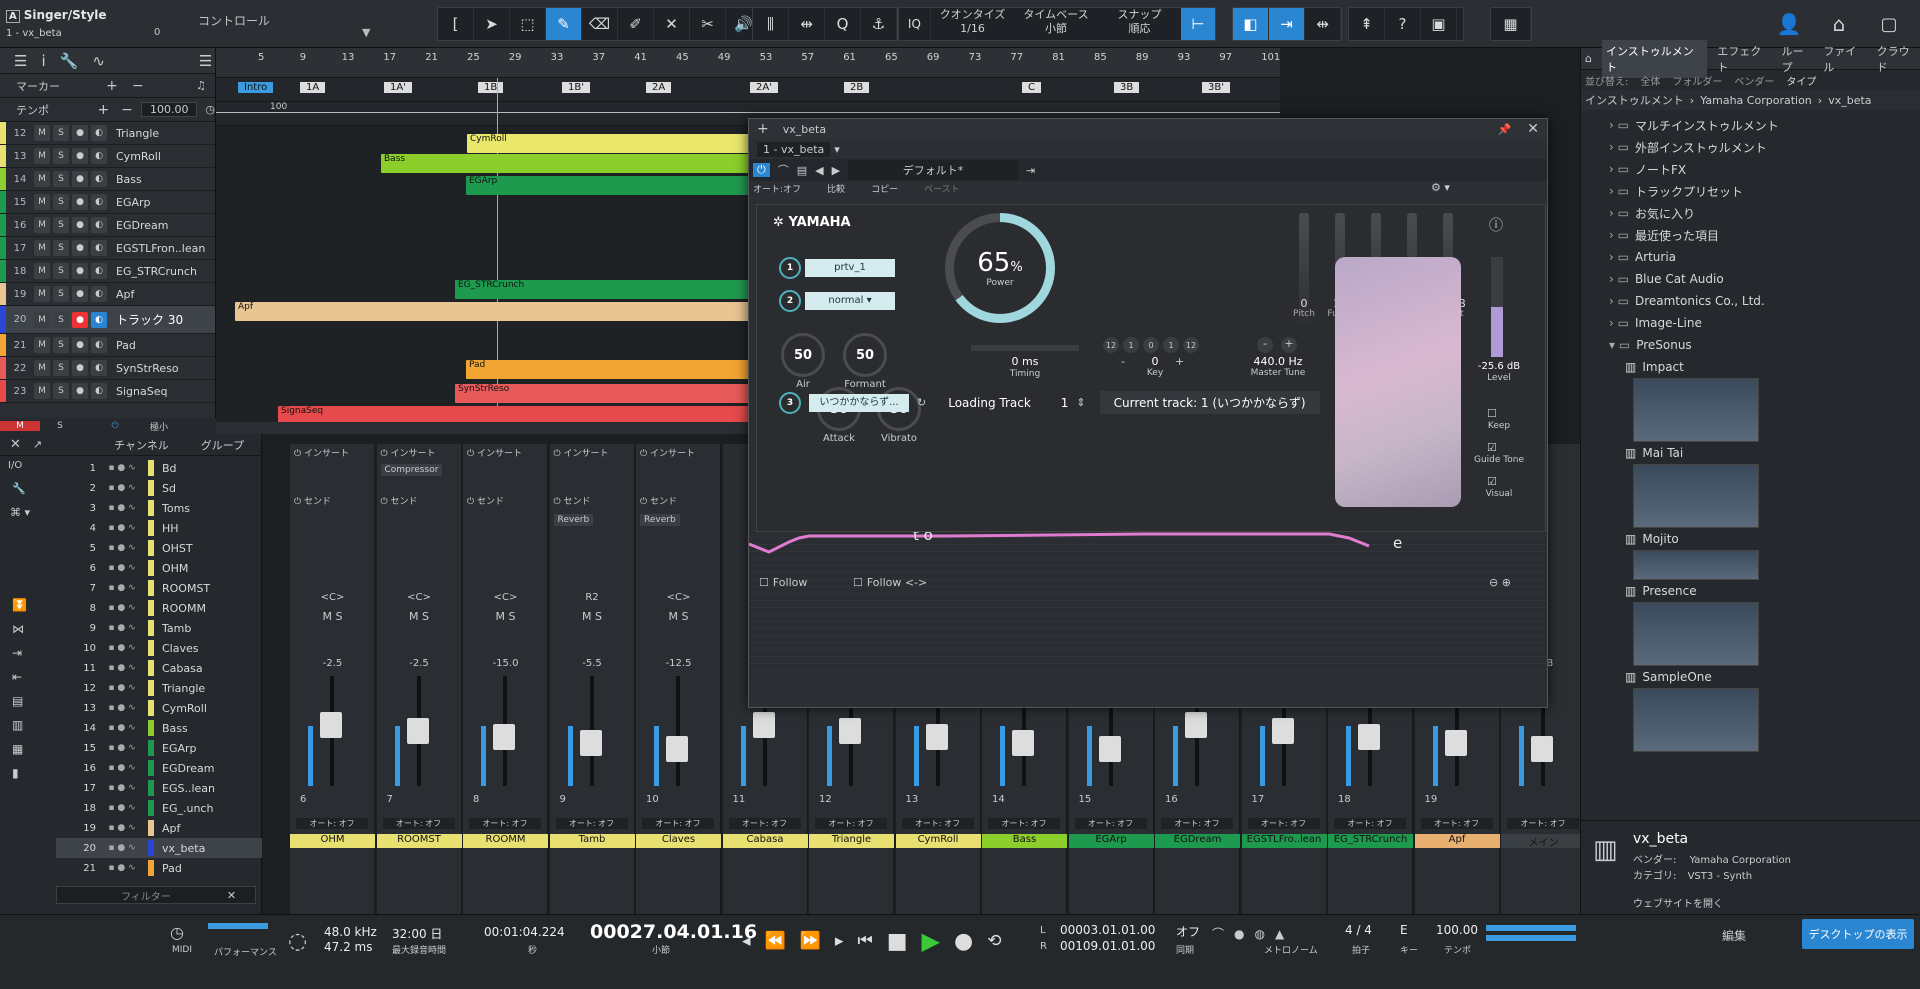 The width and height of the screenshot is (1920, 989). What do you see at coordinates (19, 653) in the screenshot?
I see `input-icon: ⇥` at bounding box center [19, 653].